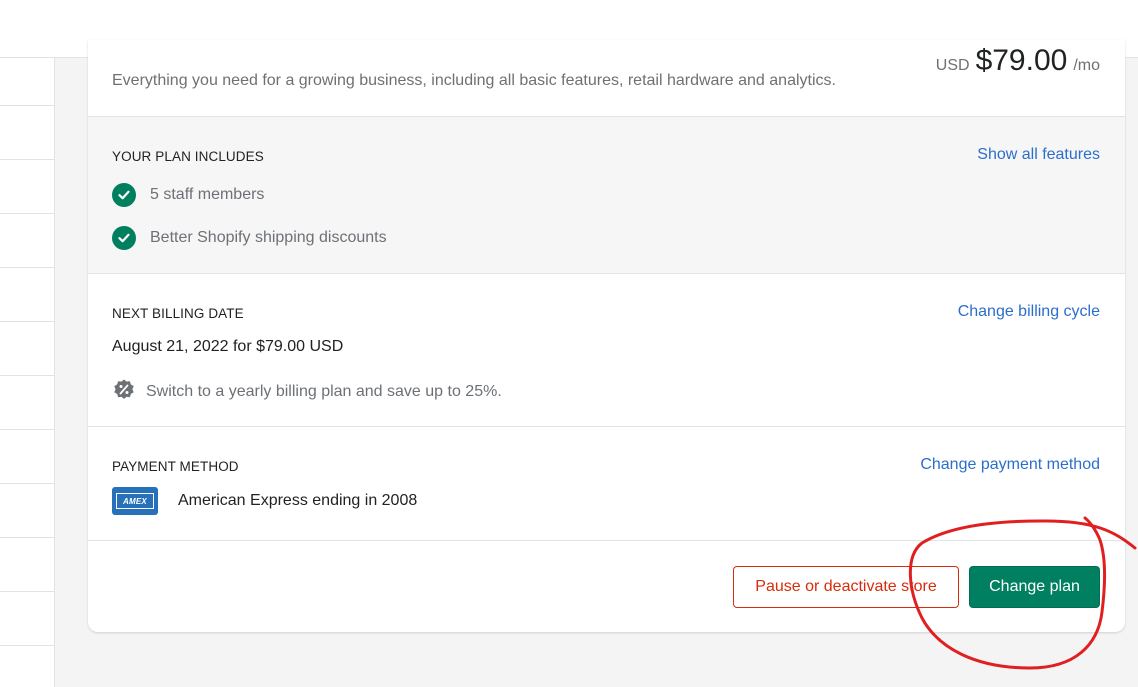 The height and width of the screenshot is (687, 1138). What do you see at coordinates (268, 237) in the screenshot?
I see `feature-label: Better Shopify shipping discounts` at bounding box center [268, 237].